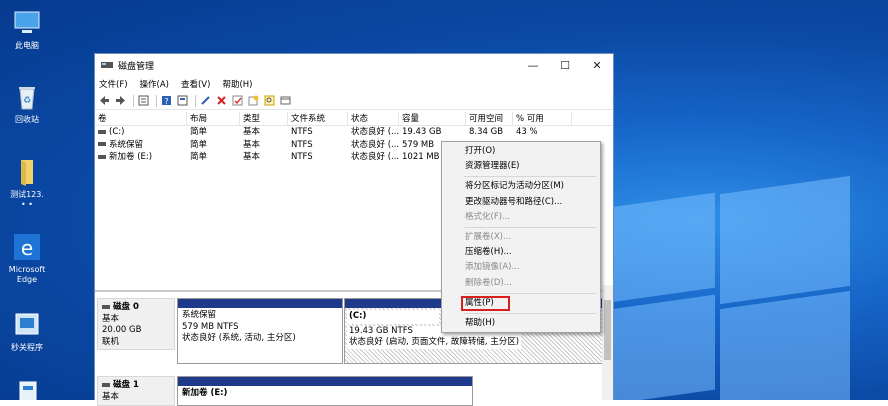  What do you see at coordinates (205, 100) in the screenshot?
I see `connect-icon` at bounding box center [205, 100].